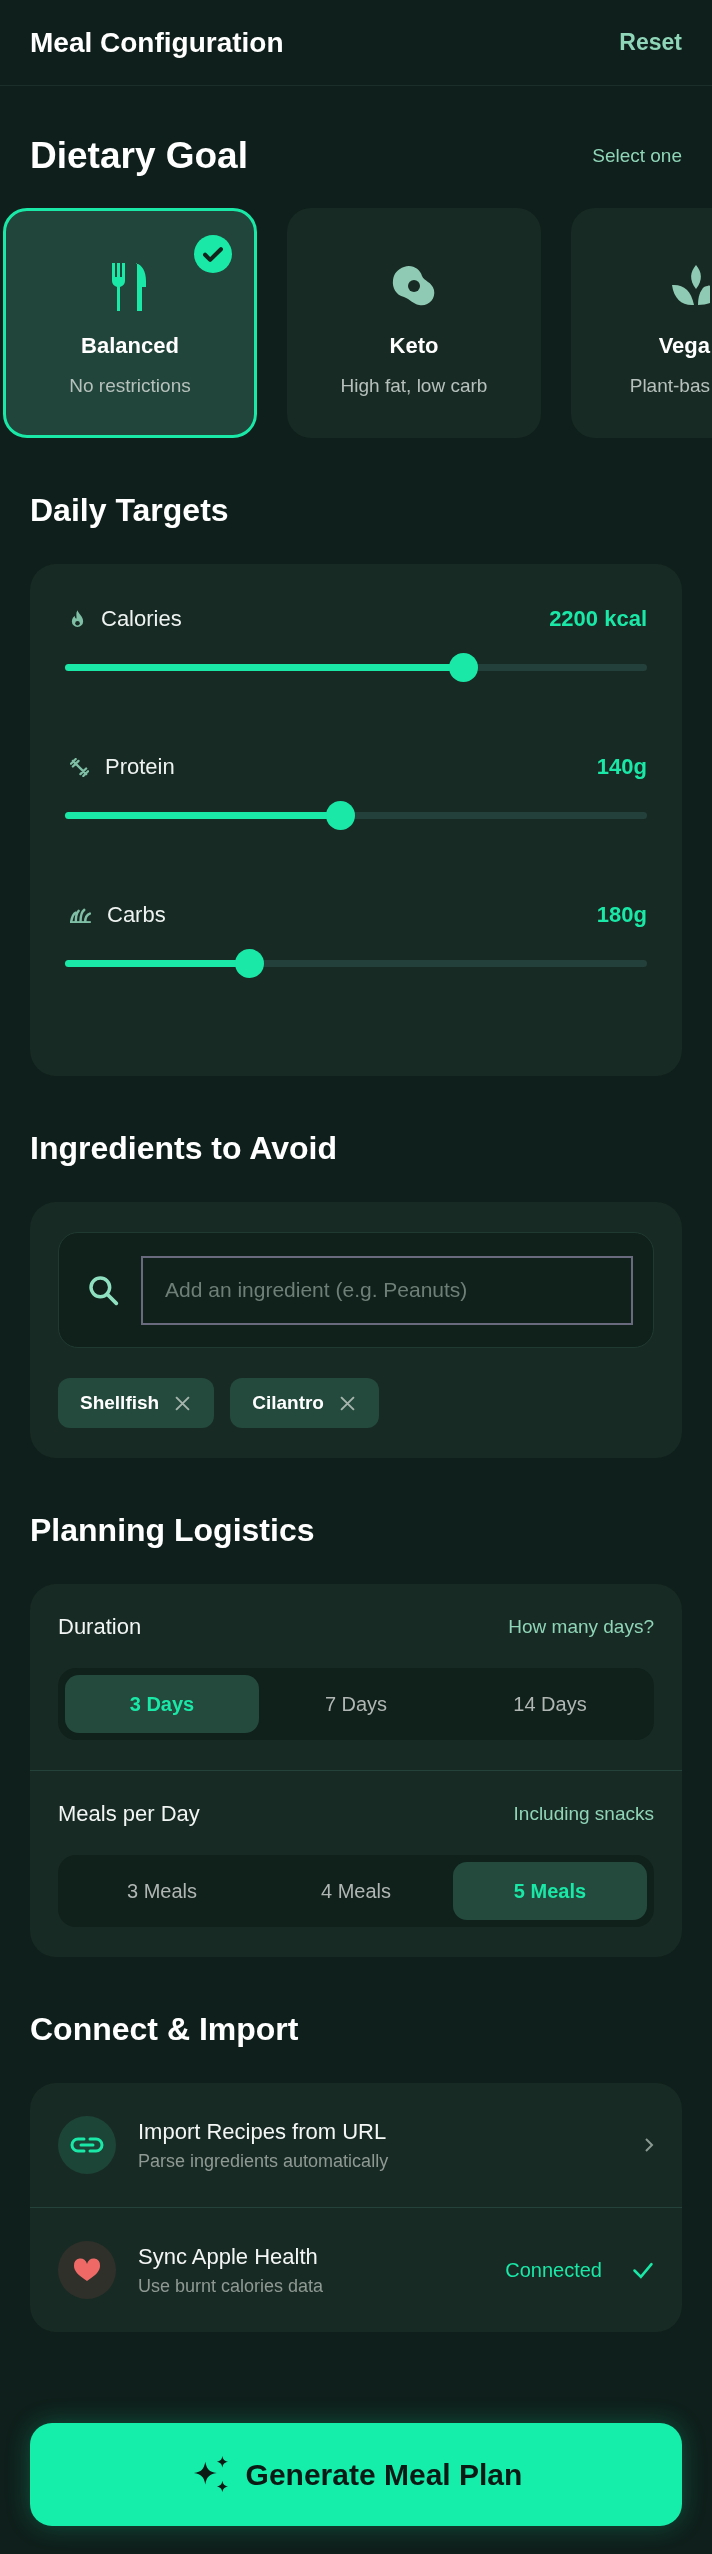 The height and width of the screenshot is (2554, 712). What do you see at coordinates (162, 1891) in the screenshot?
I see `segment-option: 3 Meals` at bounding box center [162, 1891].